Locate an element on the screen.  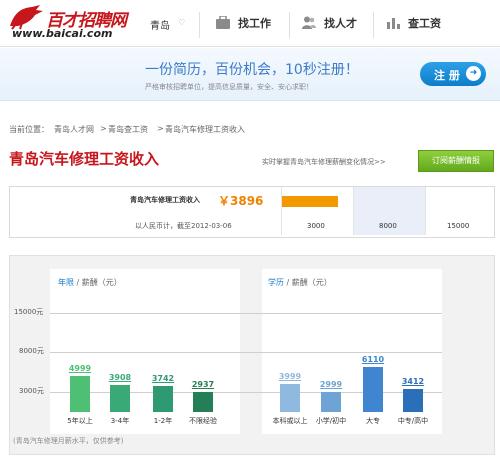
chart-legend-experience: 年限 / 薪酬（元） is located at coordinates (90, 282).